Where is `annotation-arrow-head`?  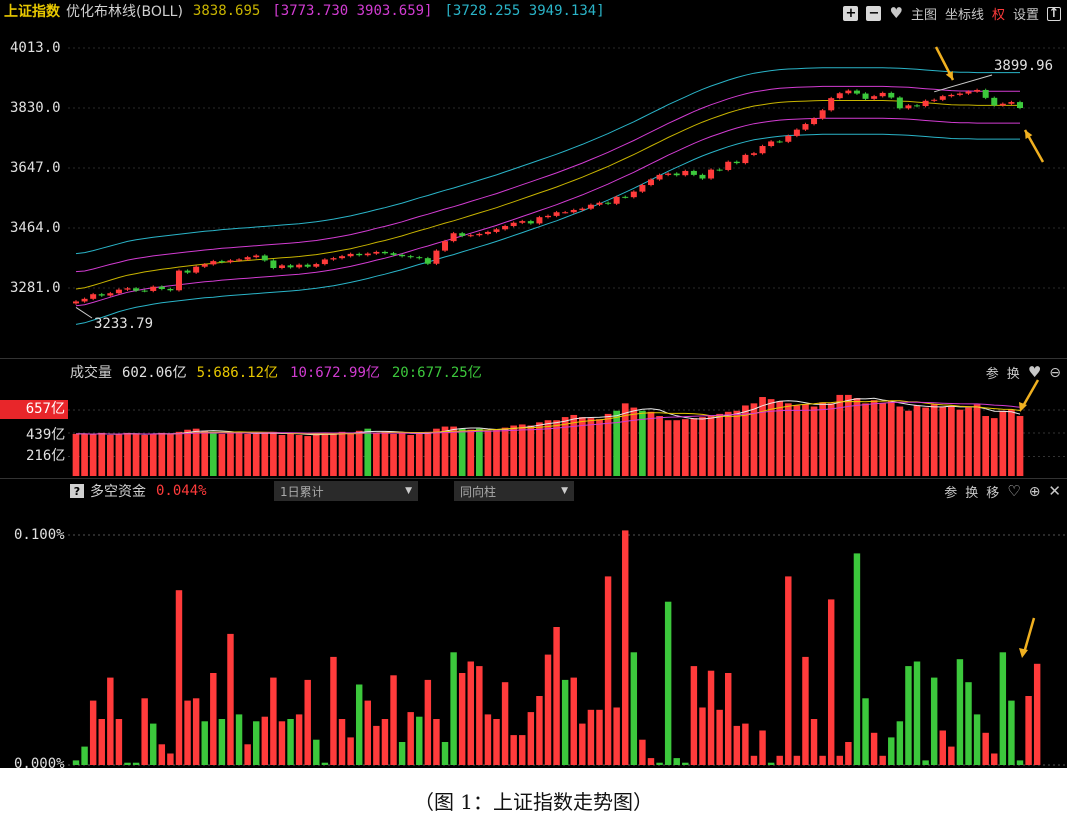
annotation-arrow-head is located at coordinates (1023, 653).